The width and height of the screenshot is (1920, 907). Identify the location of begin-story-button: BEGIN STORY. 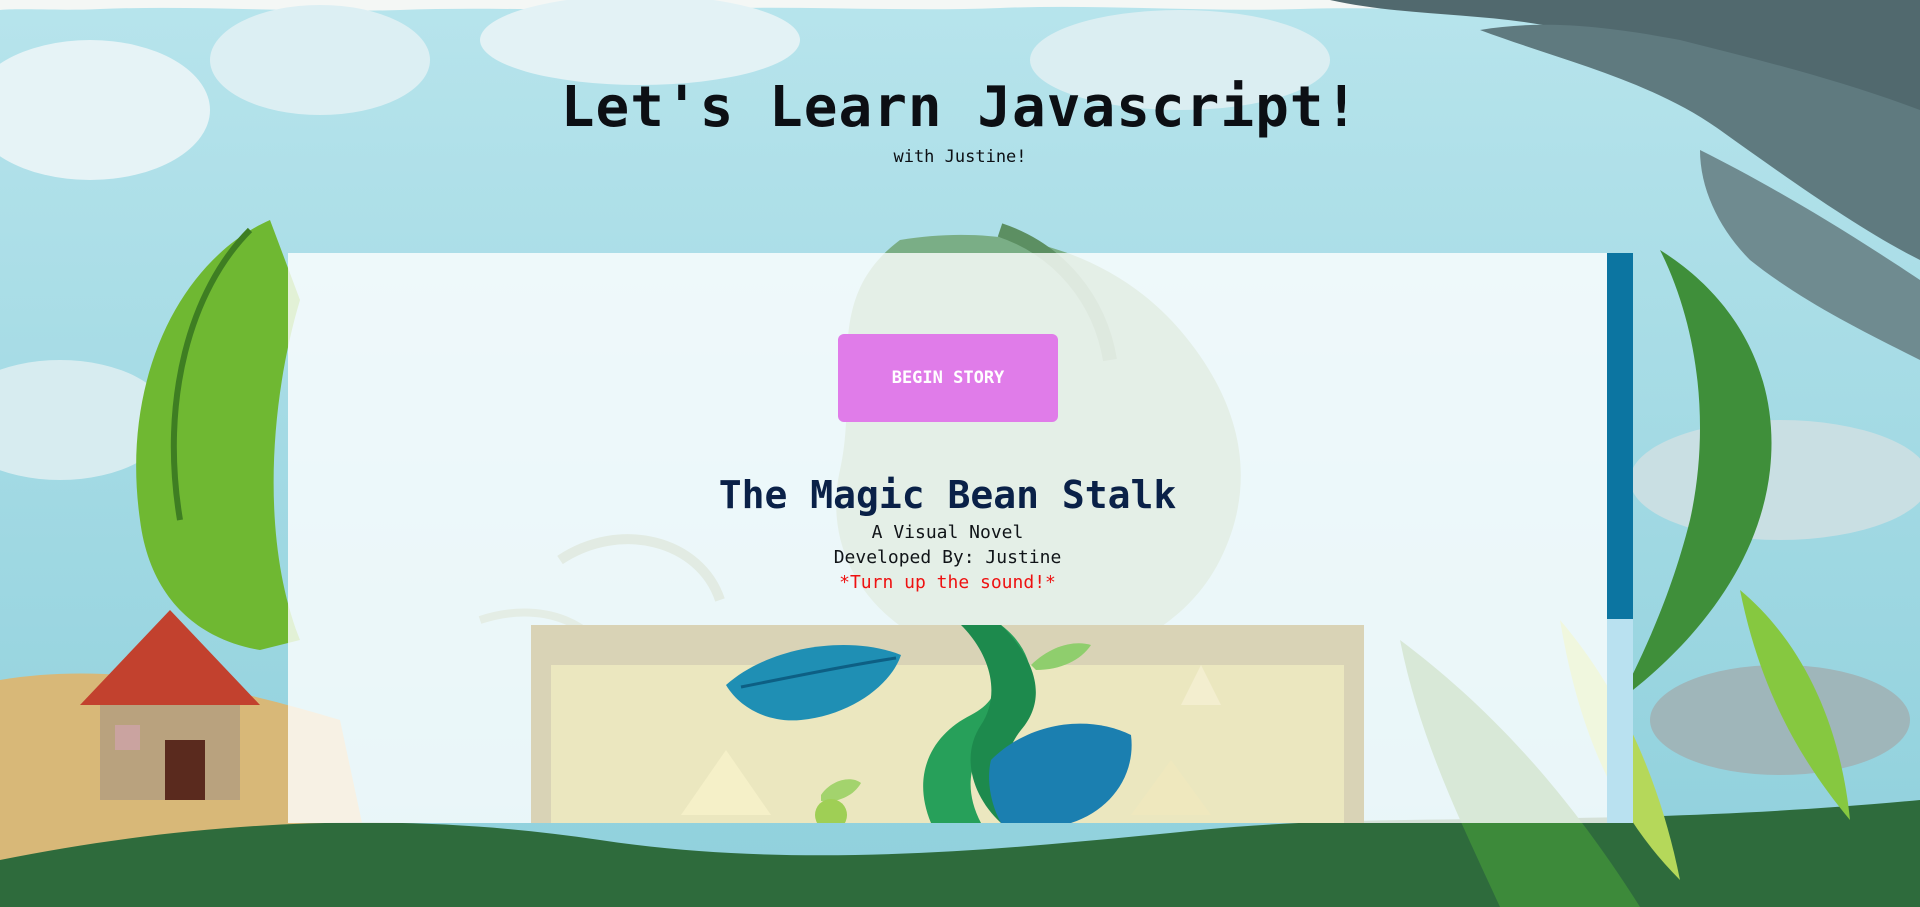
(948, 378).